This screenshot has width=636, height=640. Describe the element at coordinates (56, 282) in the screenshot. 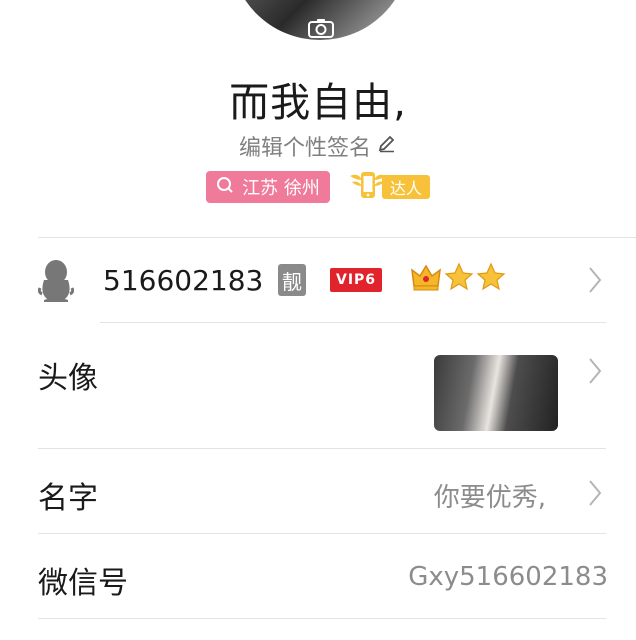

I see `qq-penguin-icon` at that location.